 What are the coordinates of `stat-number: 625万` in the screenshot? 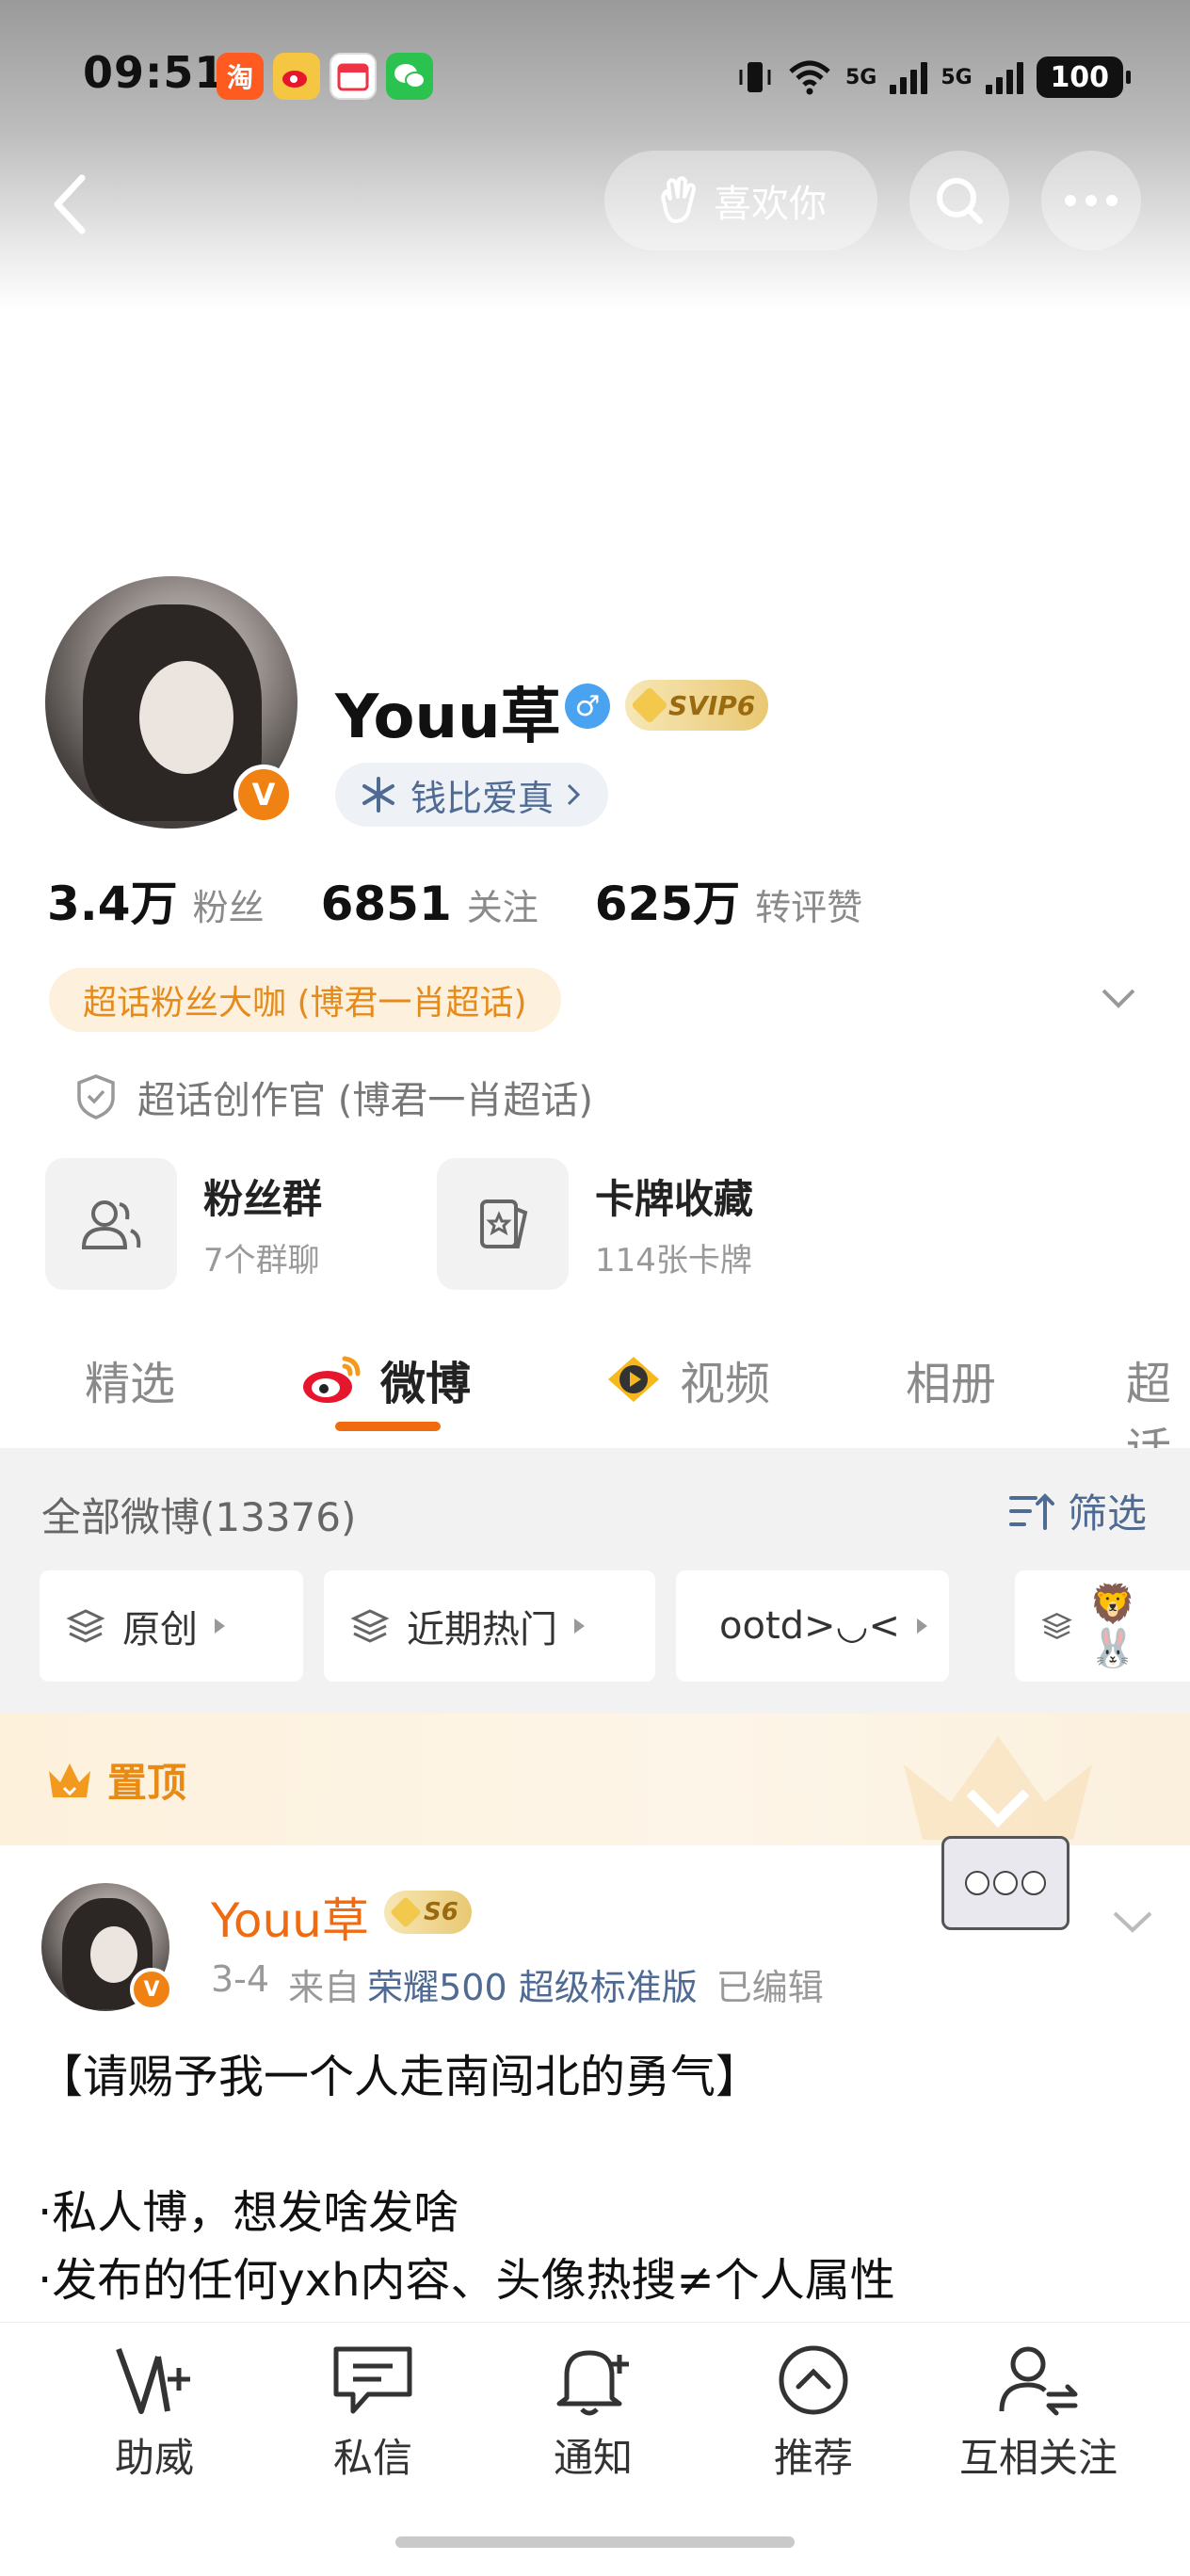 It's located at (667, 904).